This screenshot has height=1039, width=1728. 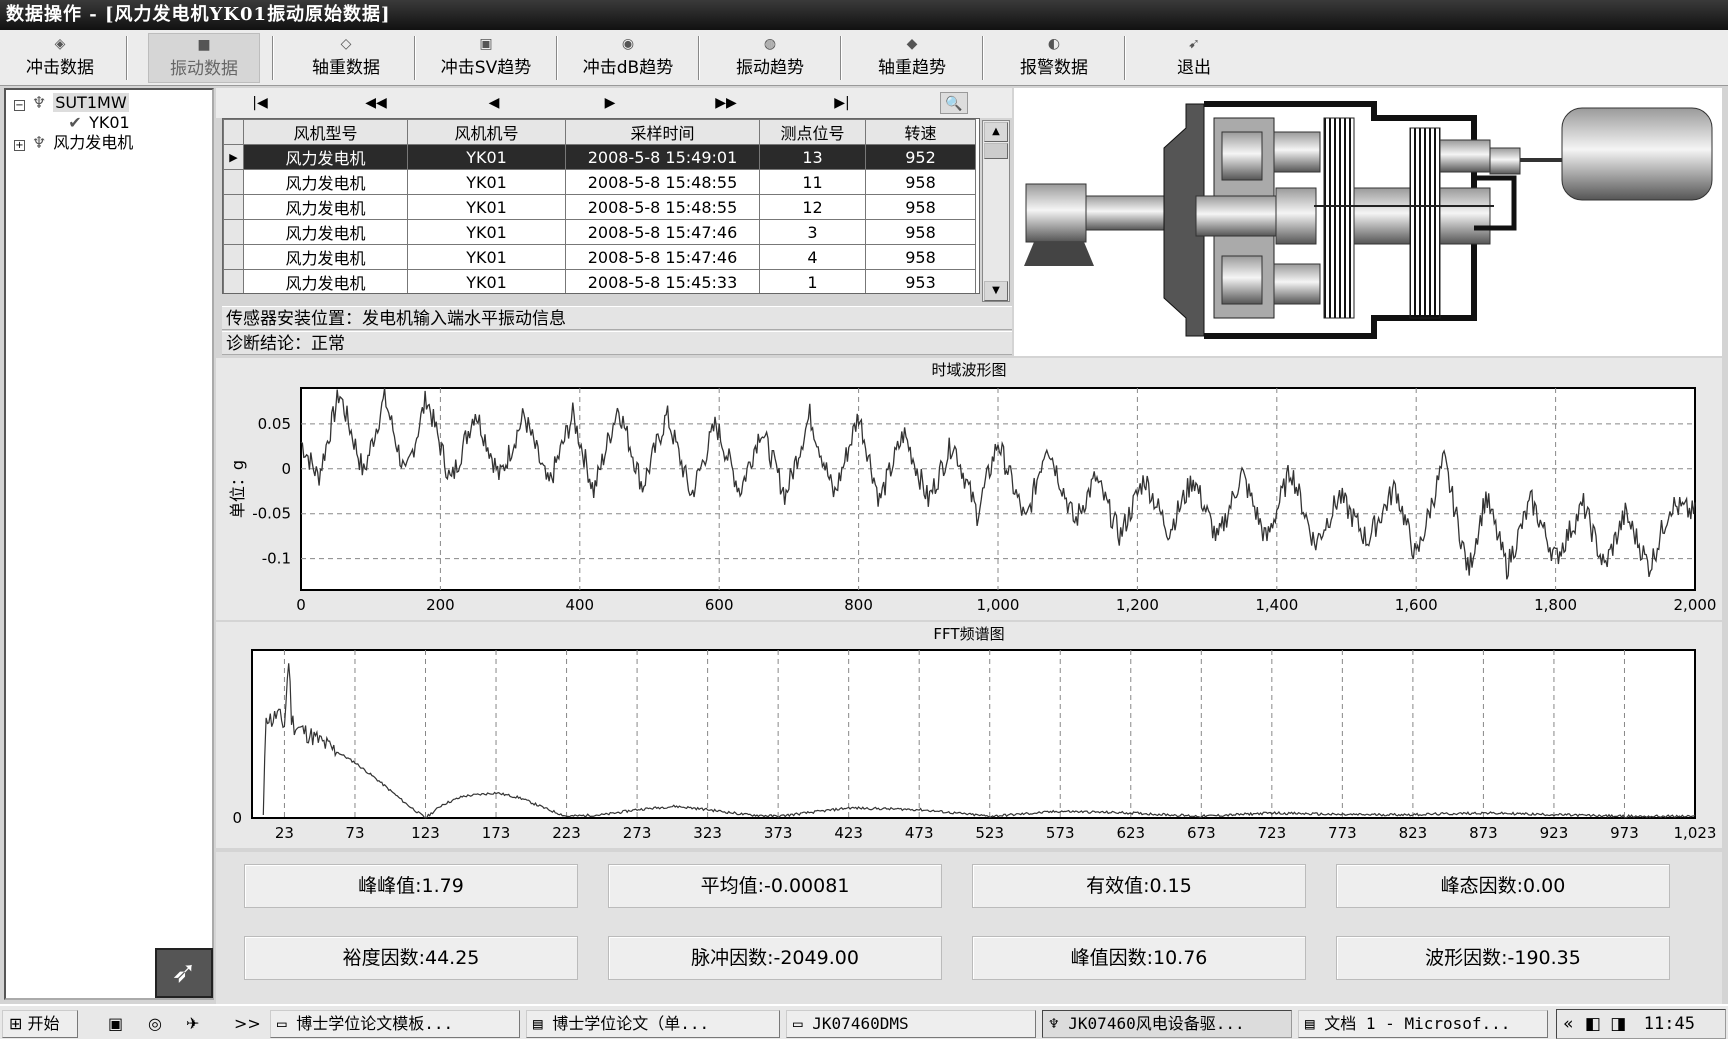 What do you see at coordinates (354, 833) in the screenshot?
I see `x-tick-label: 73` at bounding box center [354, 833].